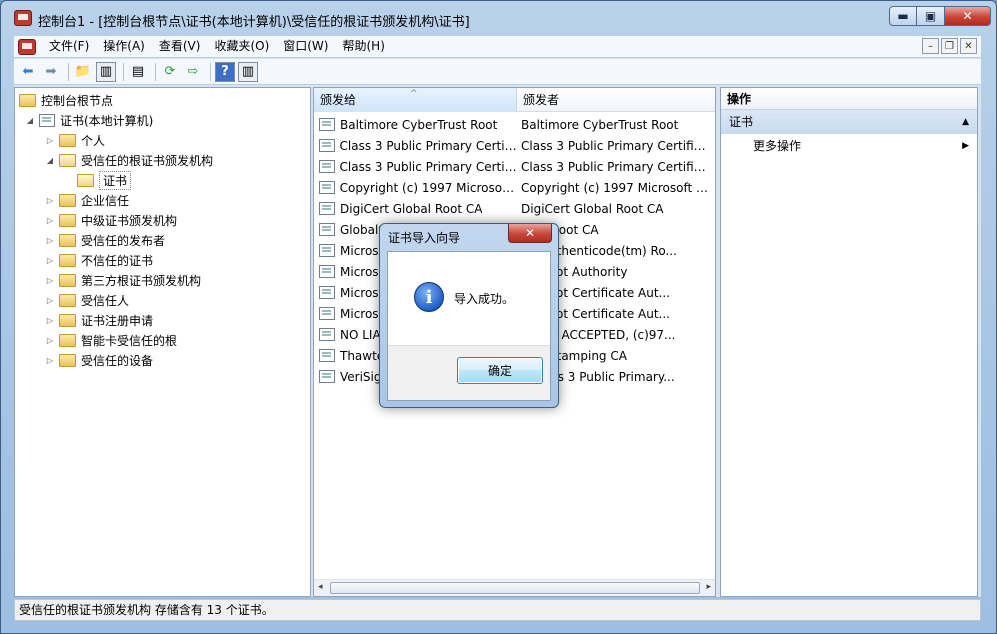  Describe the element at coordinates (360, 334) in the screenshot. I see `issued-to-text: NO LIA` at that location.